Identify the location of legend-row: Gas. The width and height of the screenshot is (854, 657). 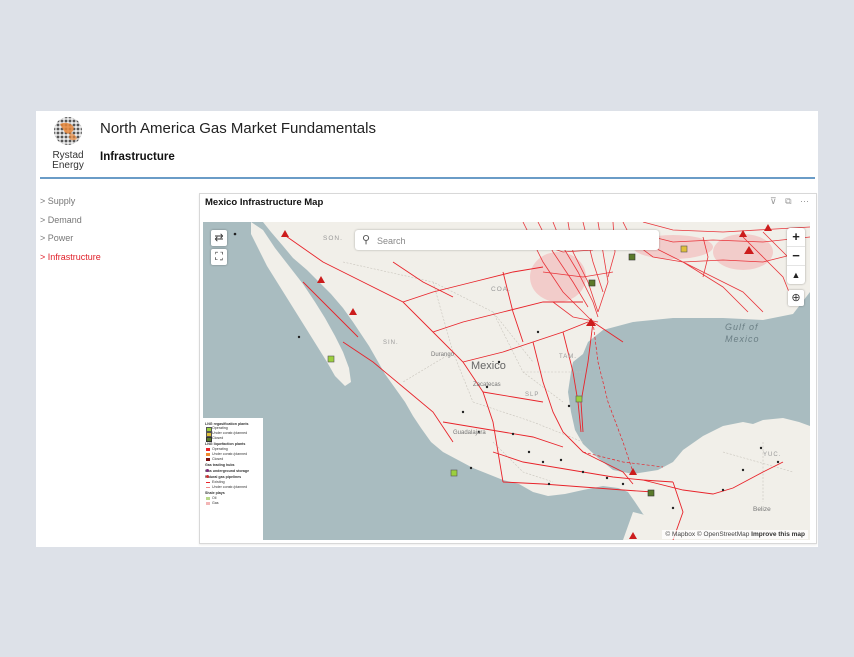
(233, 503).